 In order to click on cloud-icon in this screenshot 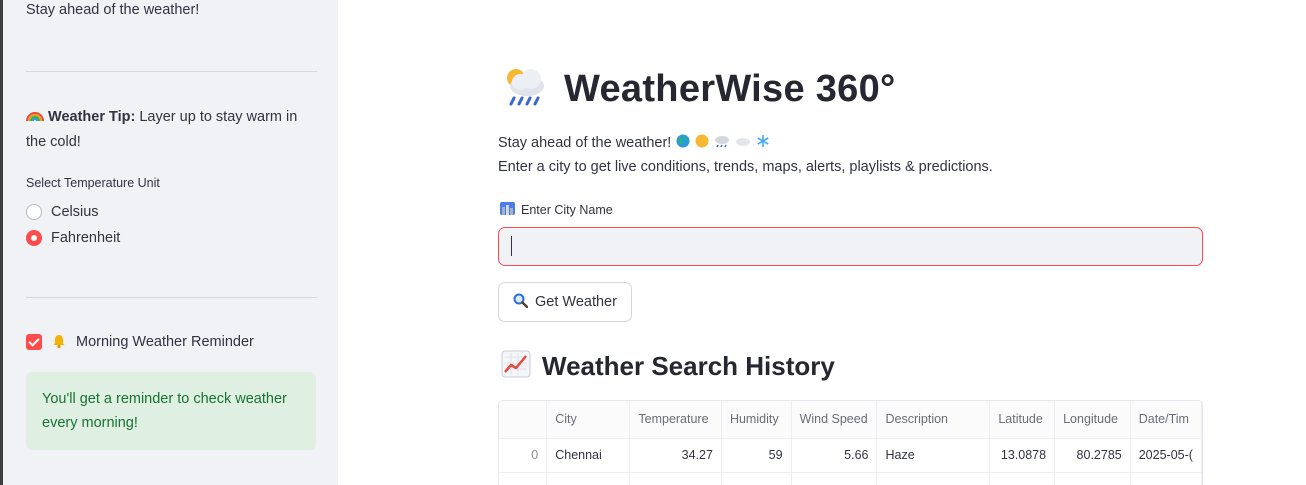, I will do `click(743, 143)`.